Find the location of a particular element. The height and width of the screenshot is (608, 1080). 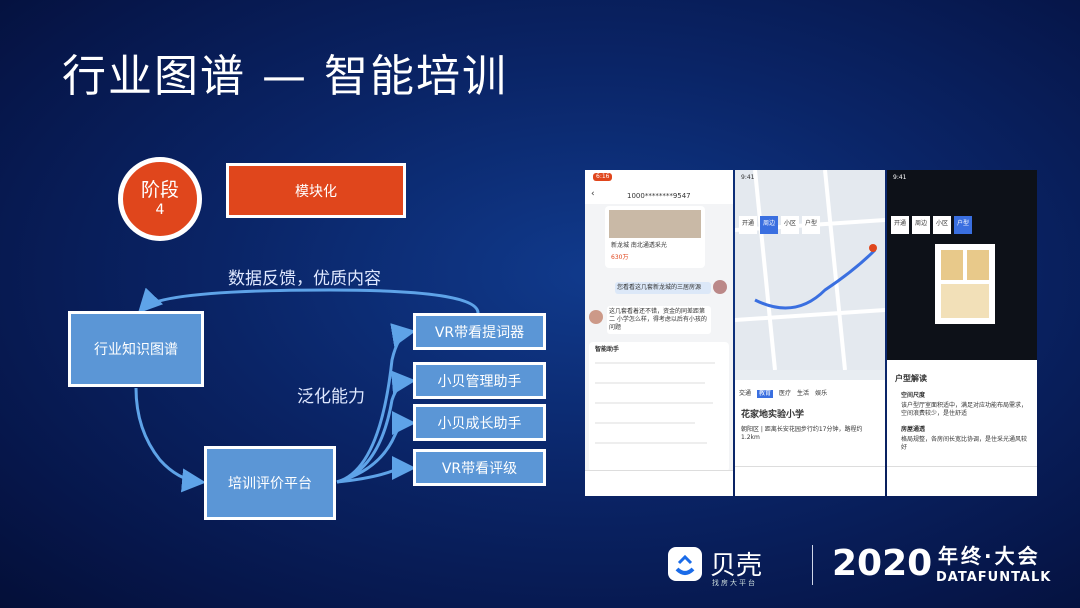

chat-question: 您看看这几套新龙城的三居房源 is located at coordinates (663, 288).